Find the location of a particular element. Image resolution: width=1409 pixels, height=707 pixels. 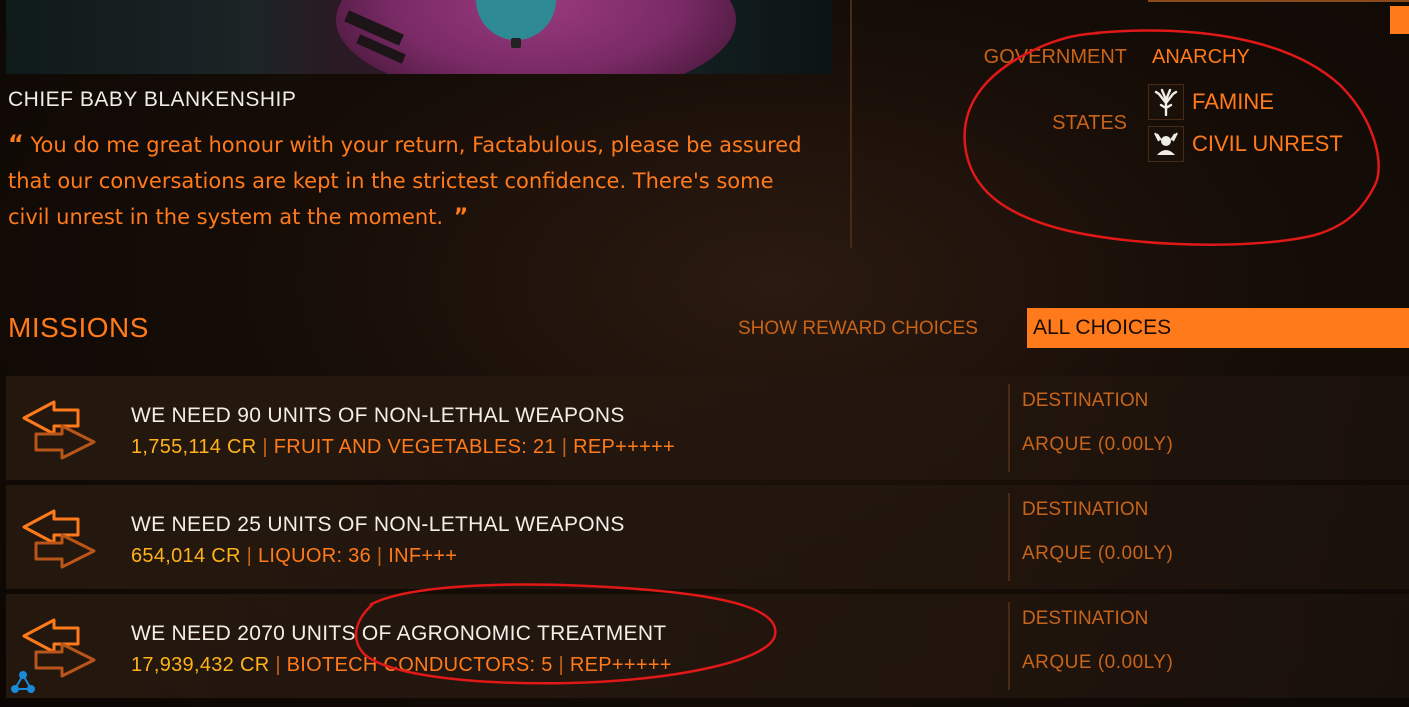

npc-portrait is located at coordinates (419, 37).